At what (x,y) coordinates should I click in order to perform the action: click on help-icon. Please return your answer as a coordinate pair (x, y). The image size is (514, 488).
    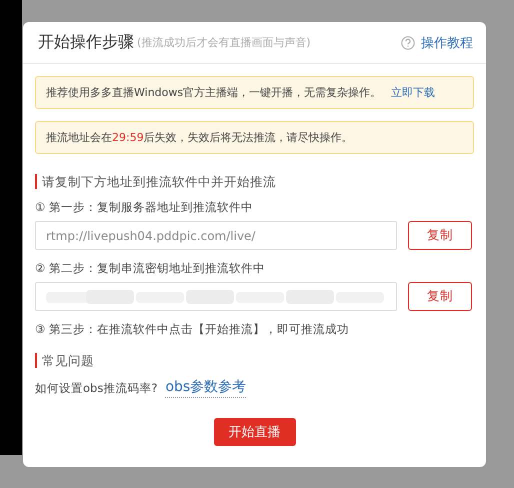
    Looking at the image, I should click on (408, 43).